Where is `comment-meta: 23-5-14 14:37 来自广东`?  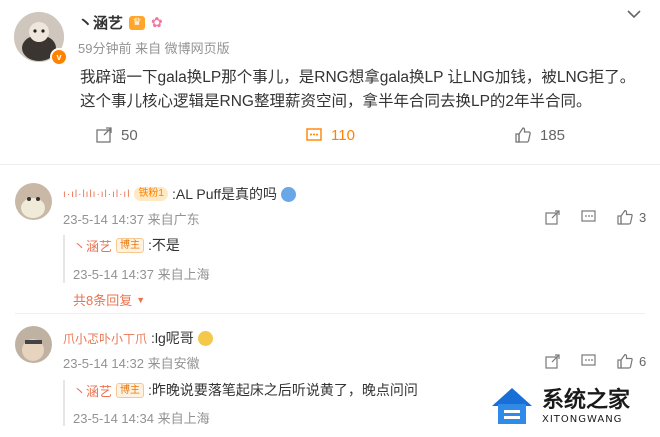
comment-meta: 23-5-14 14:37 来自广东 is located at coordinates (131, 219).